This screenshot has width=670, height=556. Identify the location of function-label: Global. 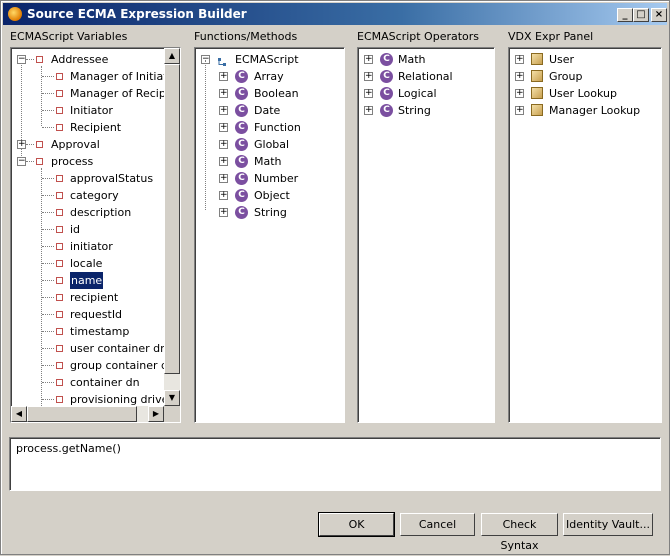
(272, 144).